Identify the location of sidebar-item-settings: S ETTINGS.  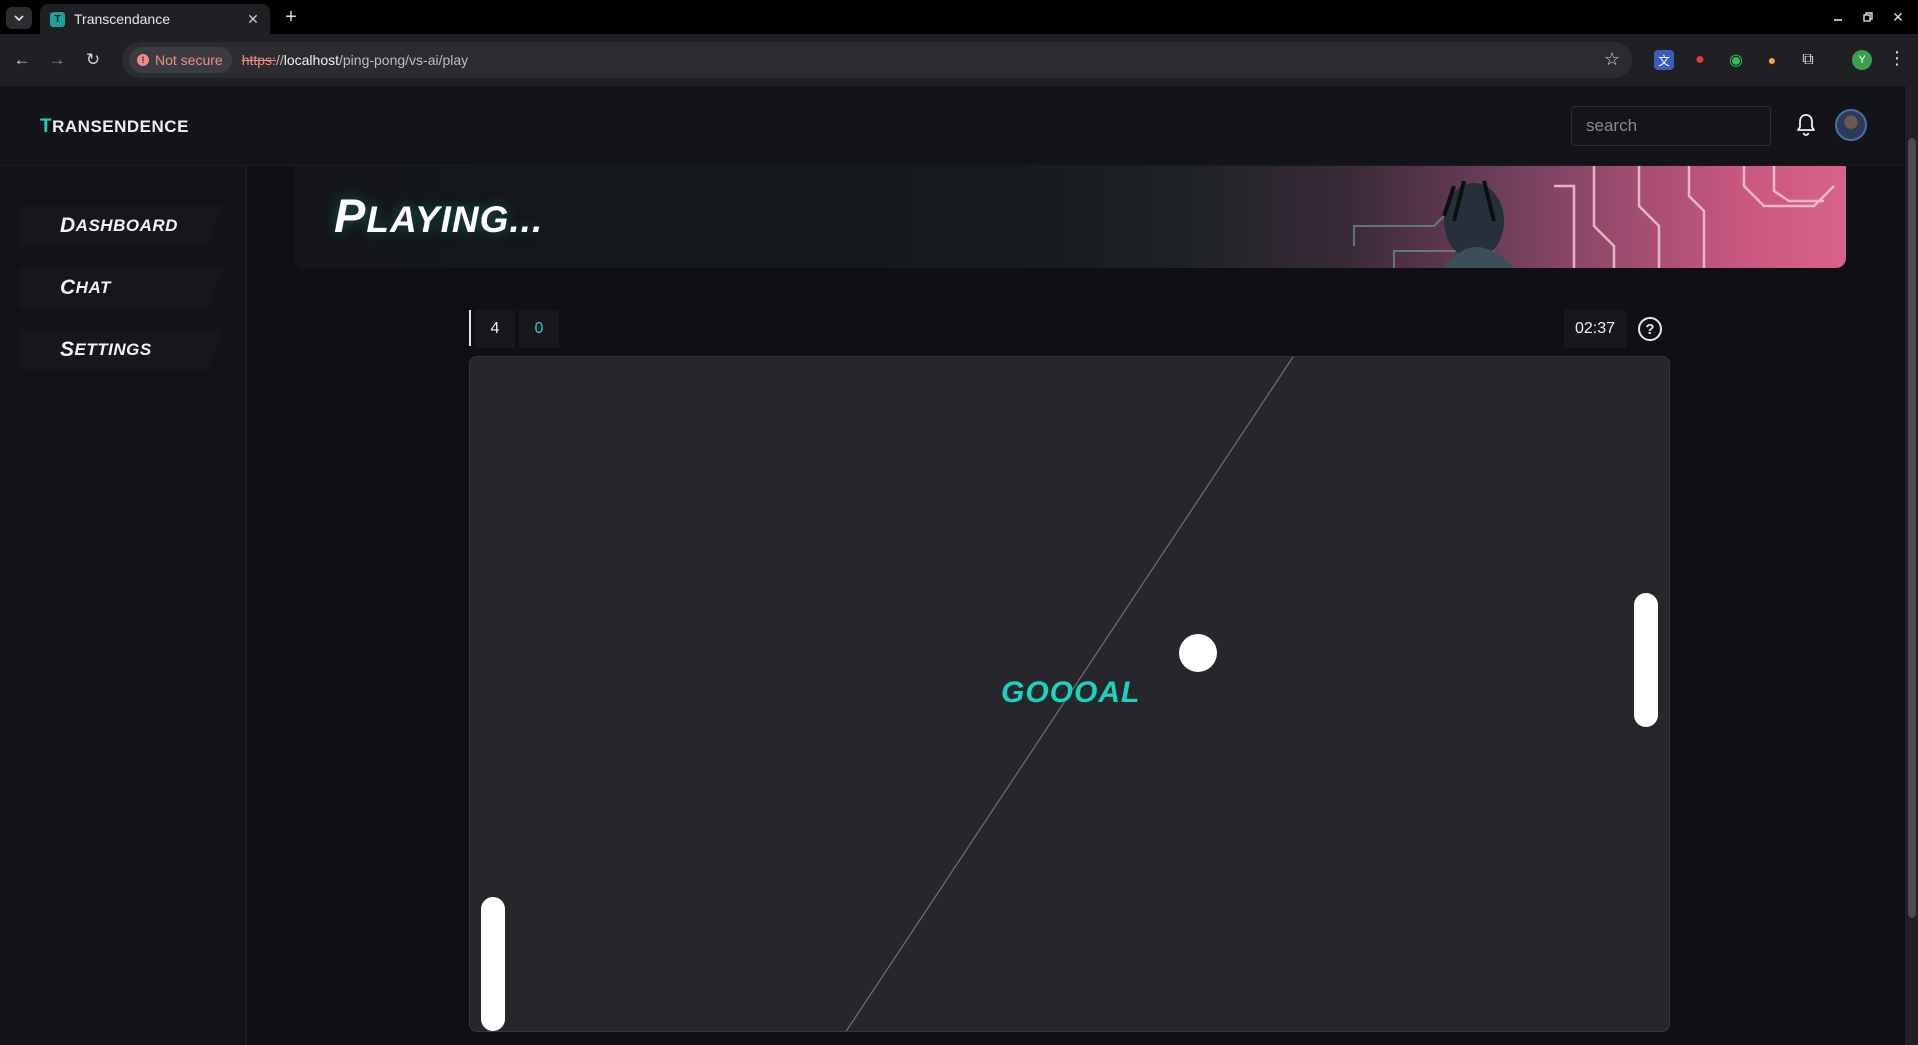
(121, 350).